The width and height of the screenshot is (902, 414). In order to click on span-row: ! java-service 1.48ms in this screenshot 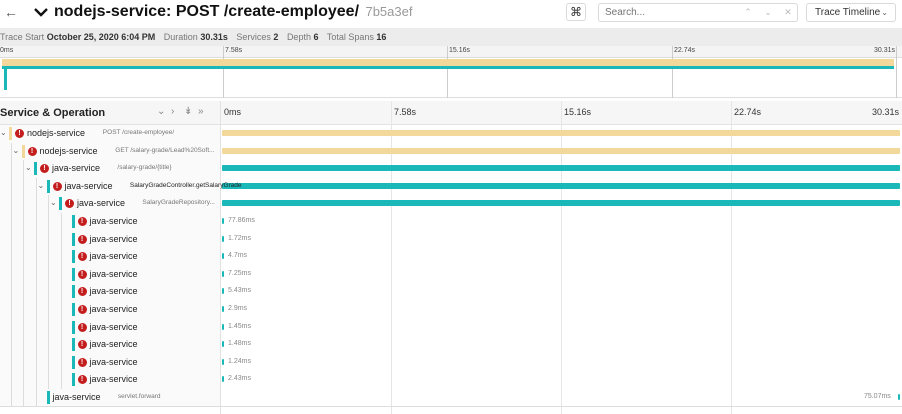, I will do `click(451, 345)`.